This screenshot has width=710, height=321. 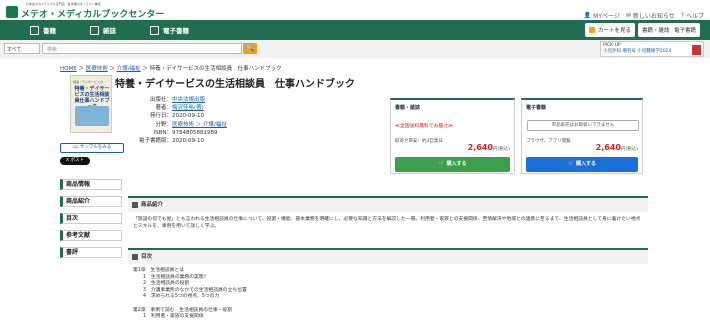 I want to click on top-links: 👤 MYページ ✉ 新しいお知らせ ? ヘルプ, so click(x=644, y=15).